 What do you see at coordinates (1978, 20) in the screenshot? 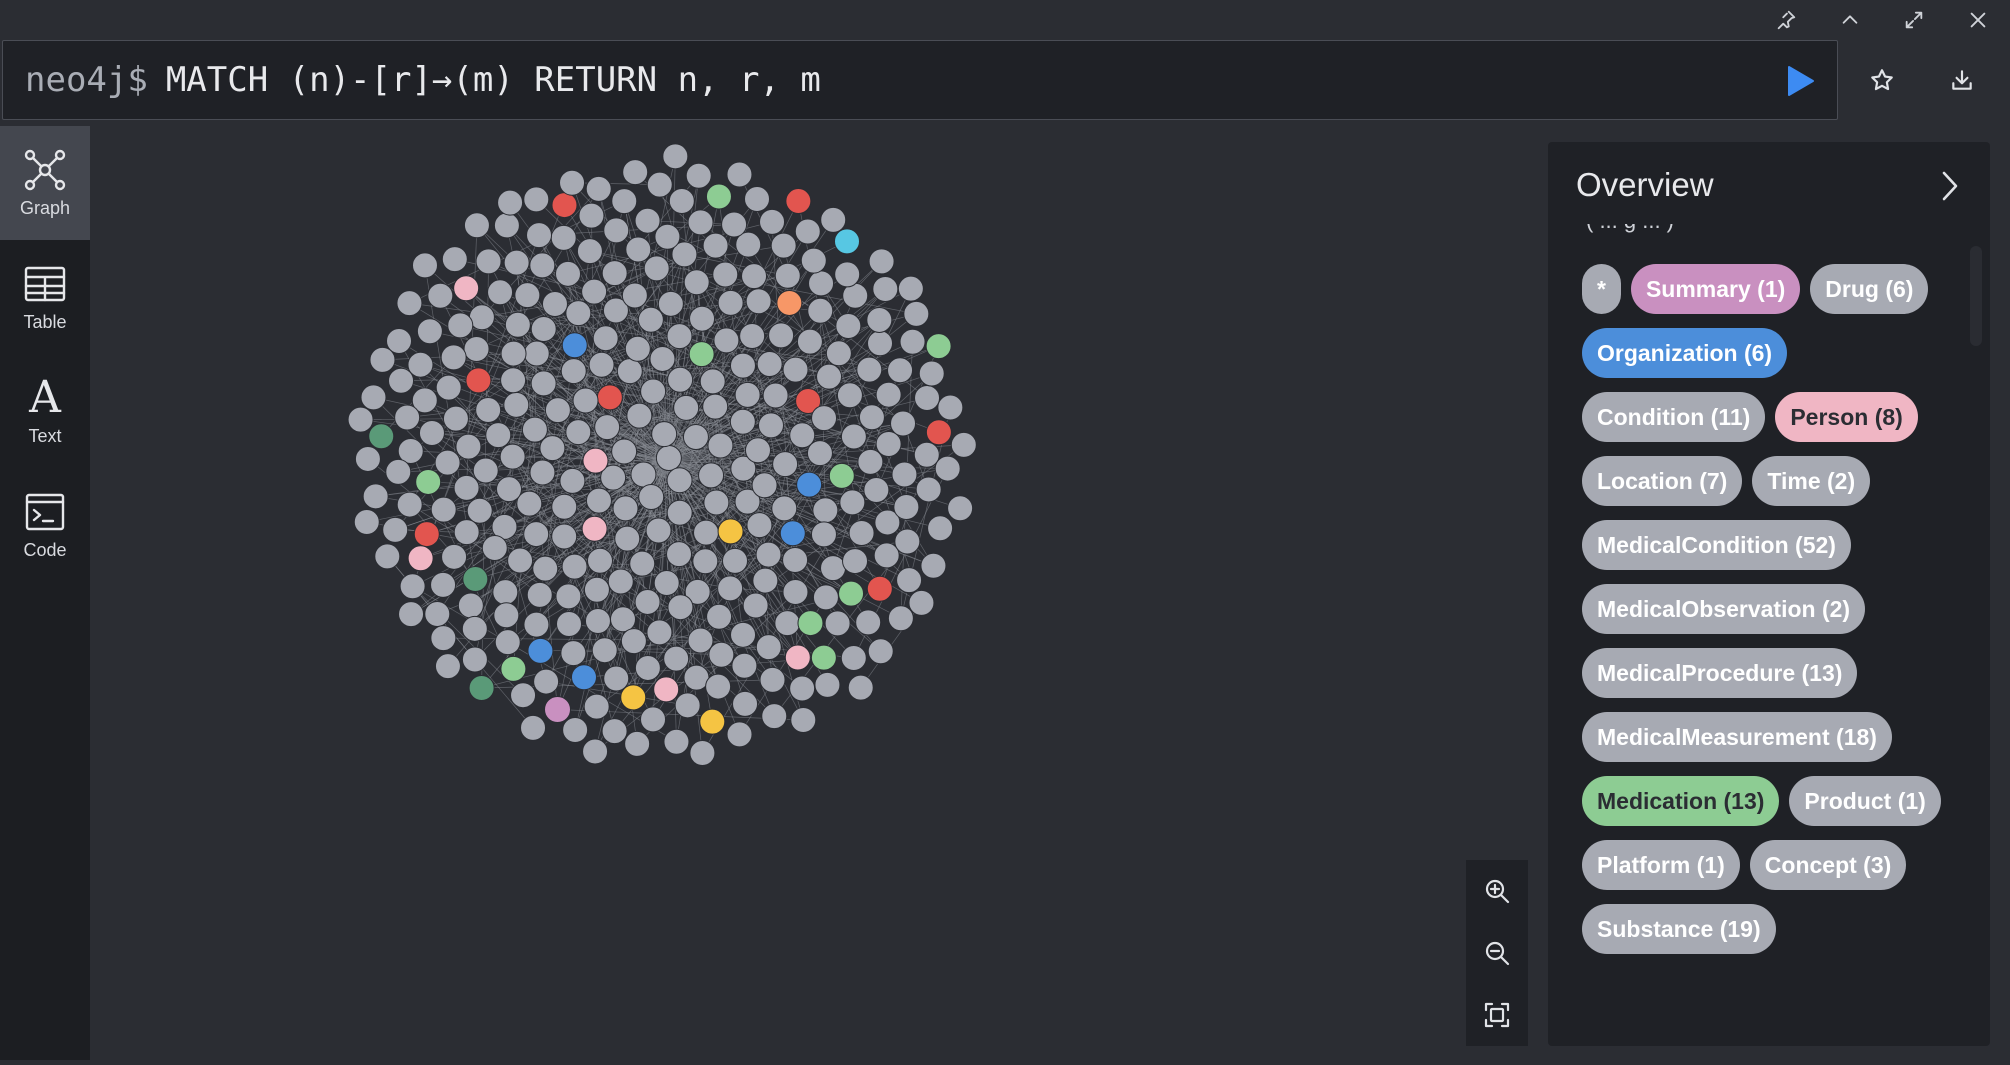
I see `close-button` at bounding box center [1978, 20].